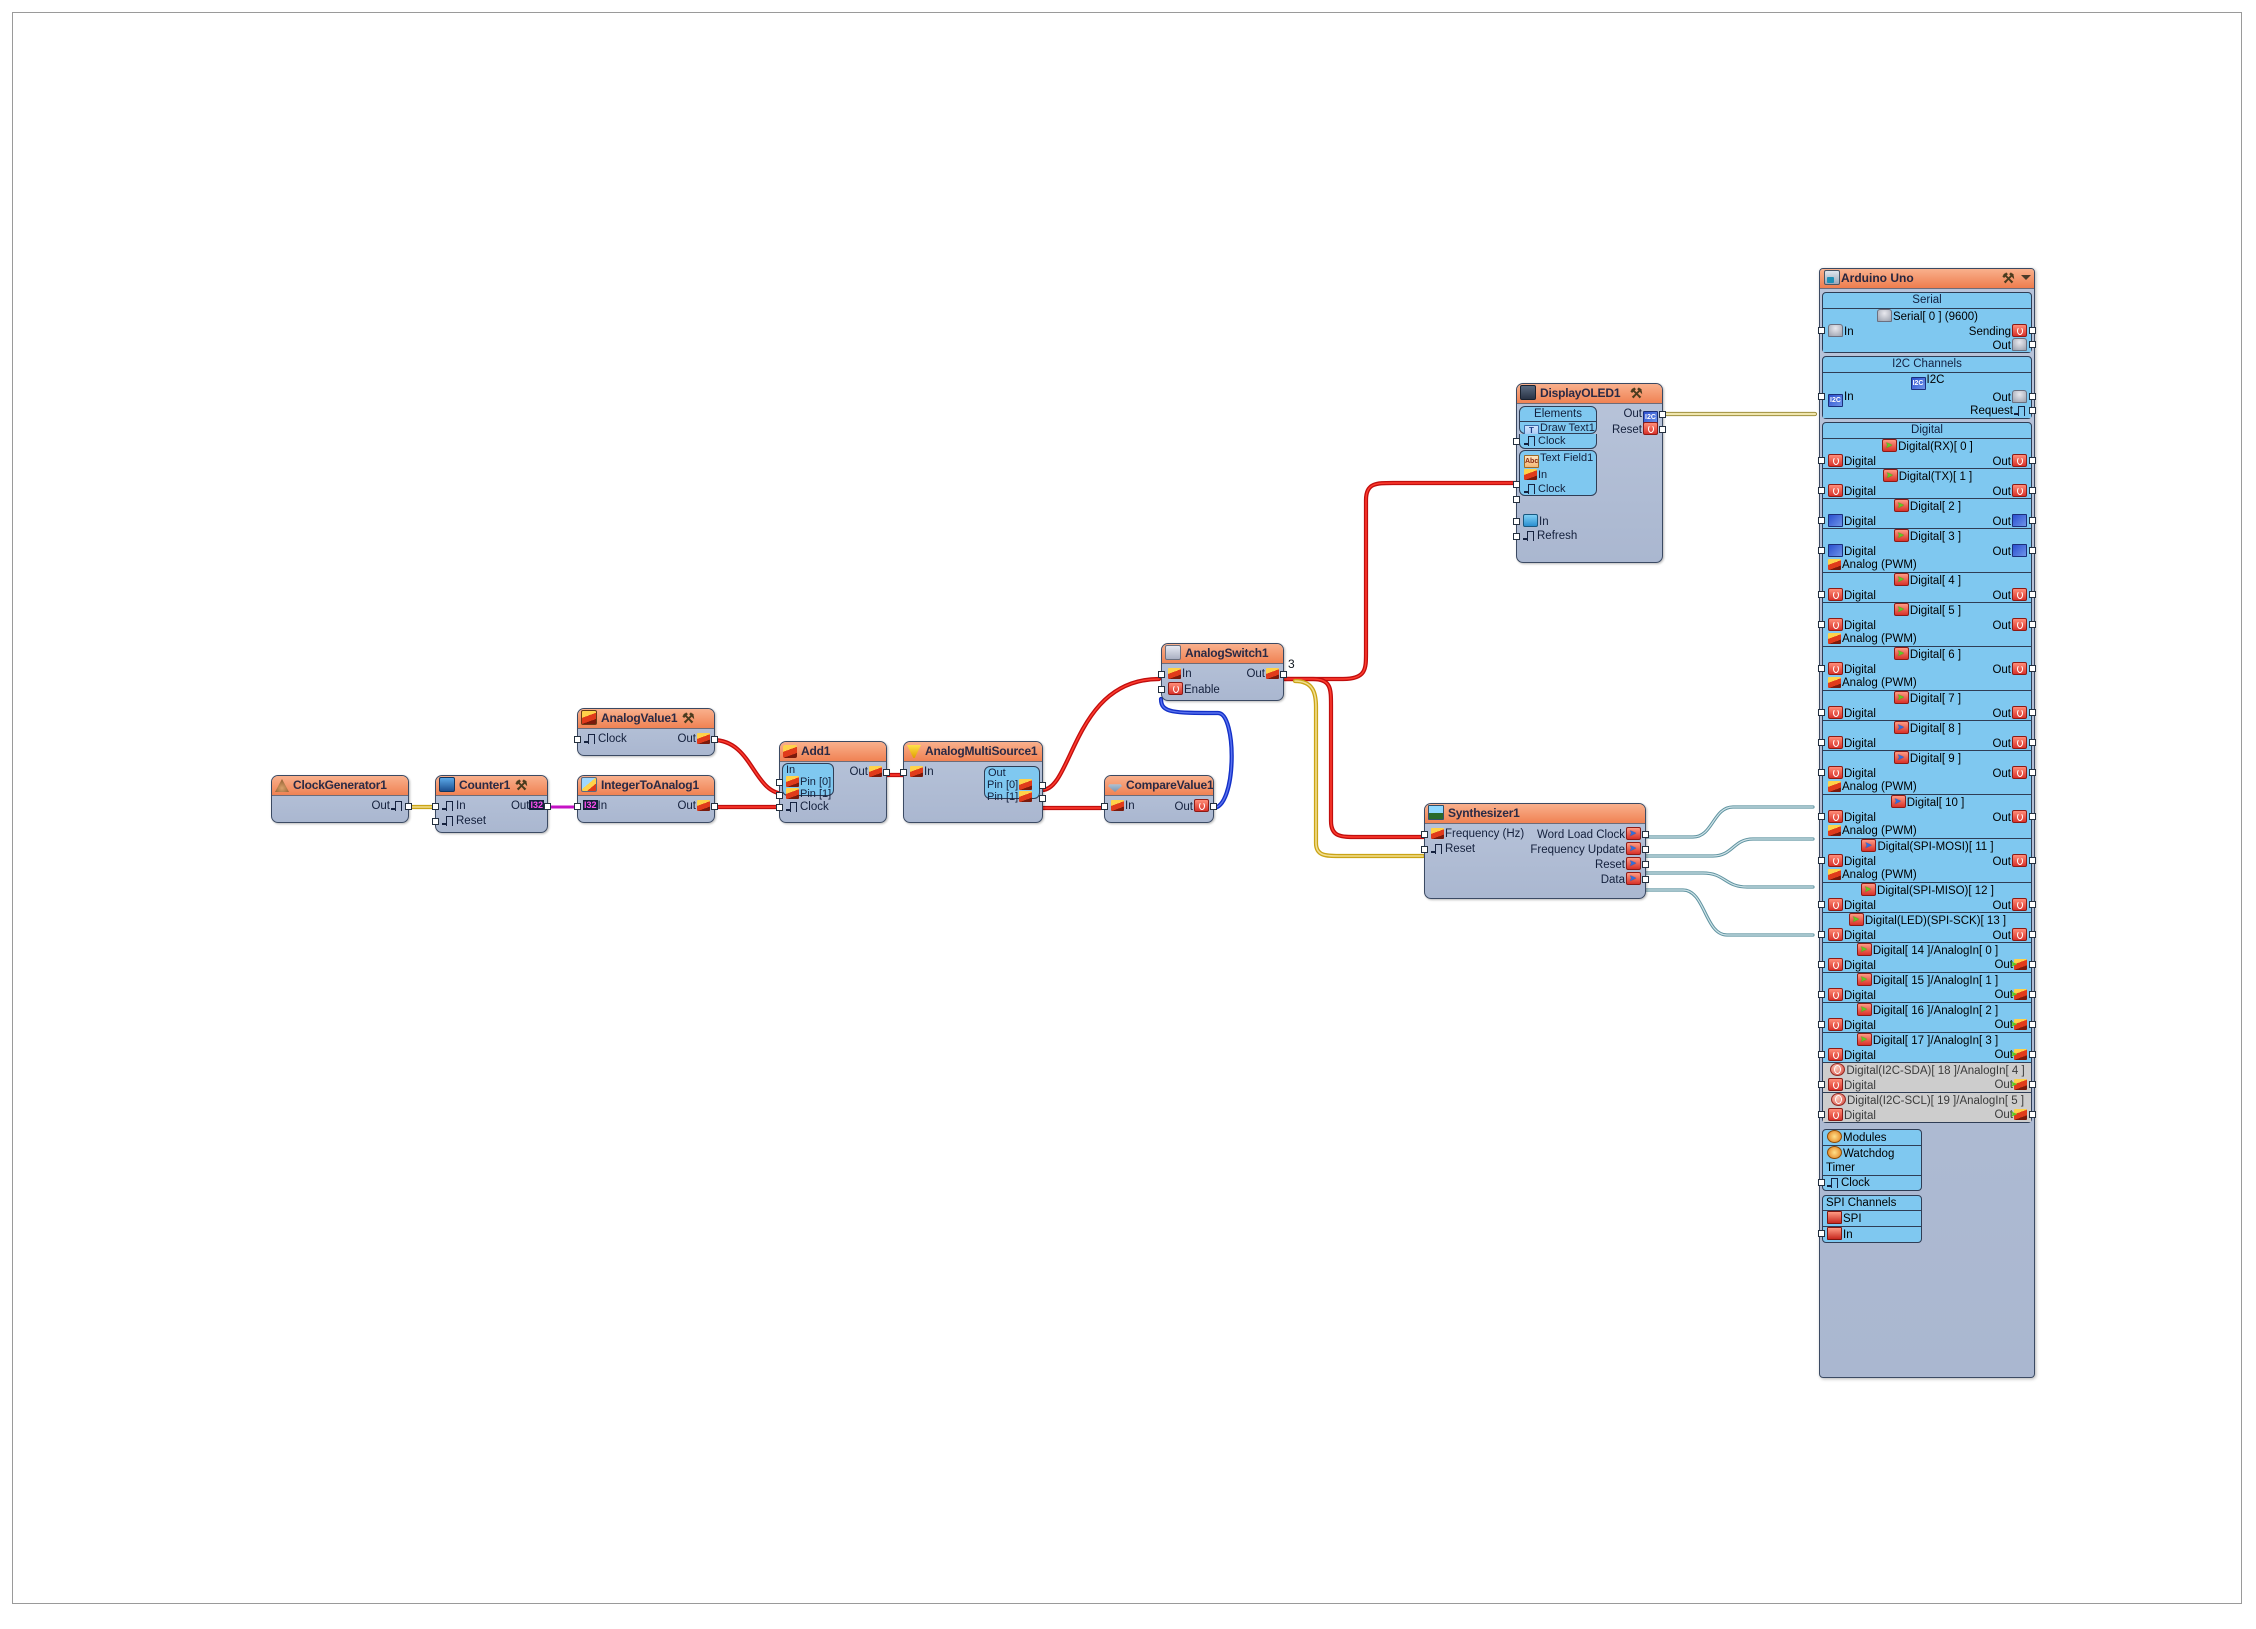  Describe the element at coordinates (1535, 834) in the screenshot. I see `port-row-frequency: Frequency (Hz) Word Load Clock` at that location.